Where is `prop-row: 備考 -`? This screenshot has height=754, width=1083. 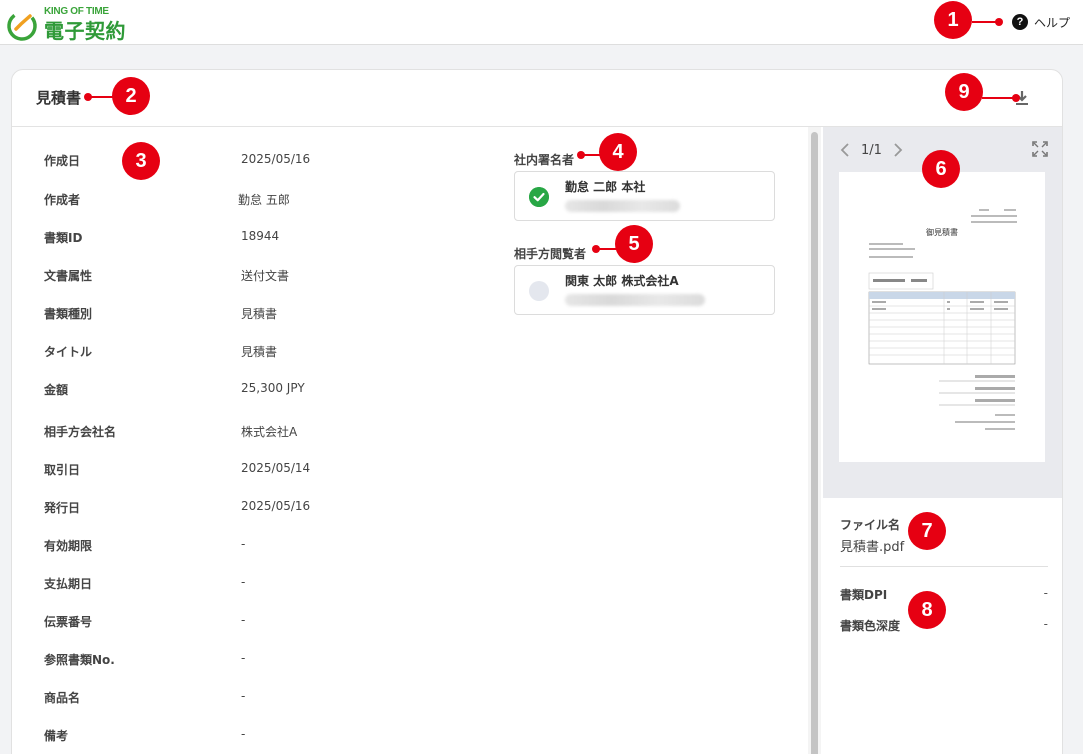 prop-row: 備考 - is located at coordinates (262, 737).